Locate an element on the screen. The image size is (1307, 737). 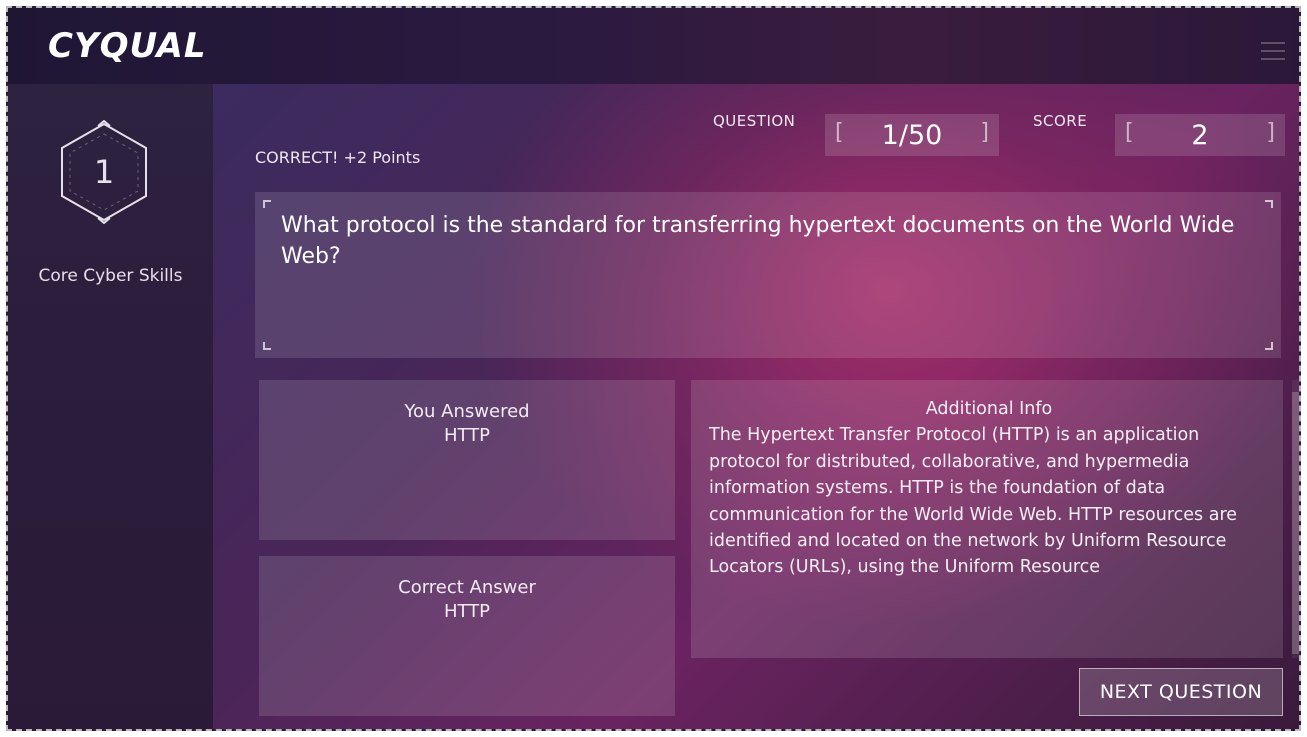
top-bar: CYQUAL is located at coordinates (653, 46).